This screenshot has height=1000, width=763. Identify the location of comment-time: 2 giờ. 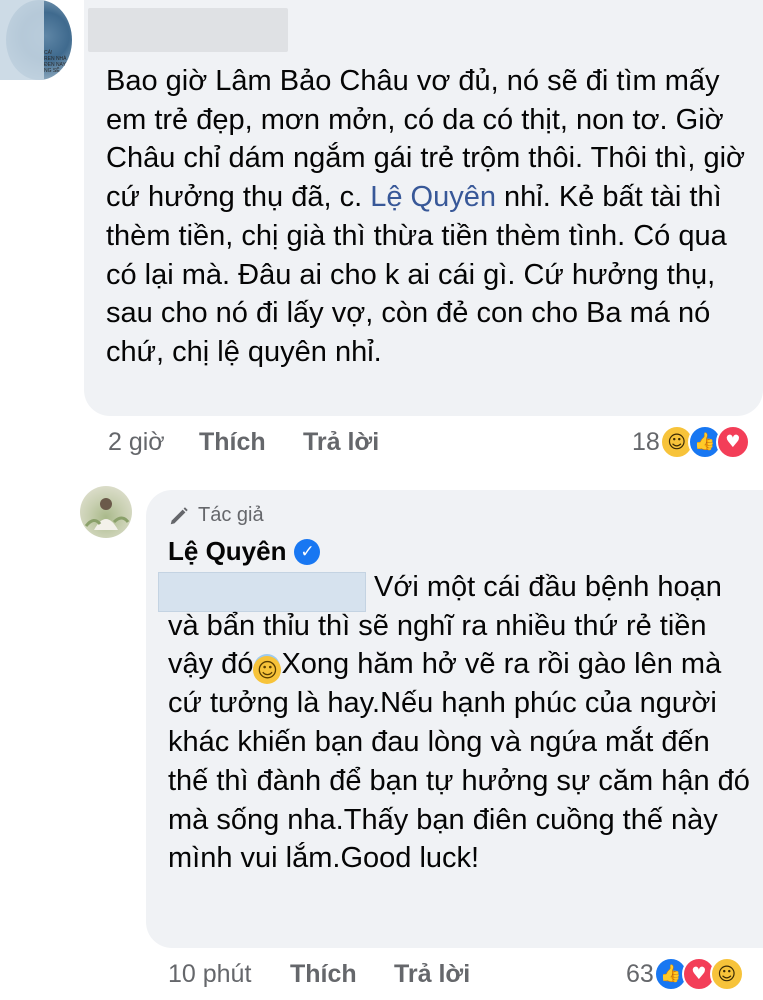
(136, 442).